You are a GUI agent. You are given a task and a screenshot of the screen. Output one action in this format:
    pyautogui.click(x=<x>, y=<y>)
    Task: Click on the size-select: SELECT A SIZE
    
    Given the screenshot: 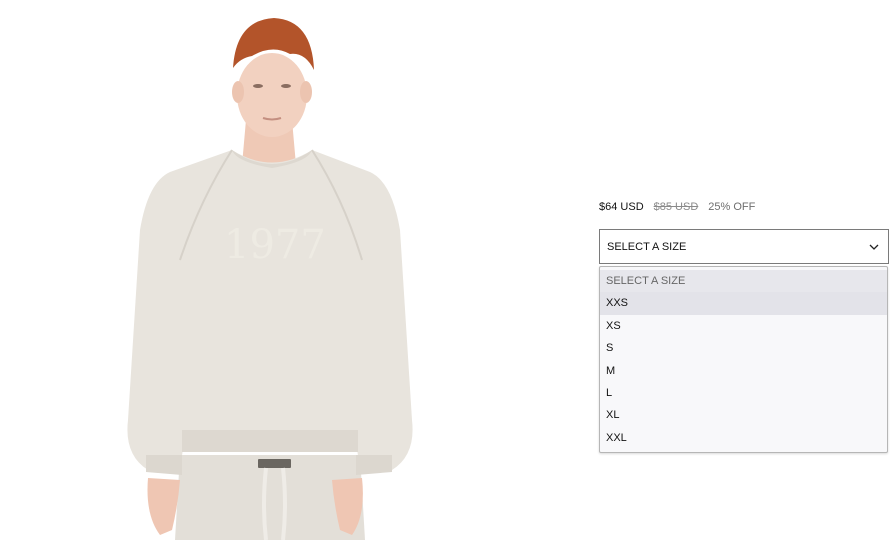 What is the action you would take?
    pyautogui.click(x=744, y=246)
    